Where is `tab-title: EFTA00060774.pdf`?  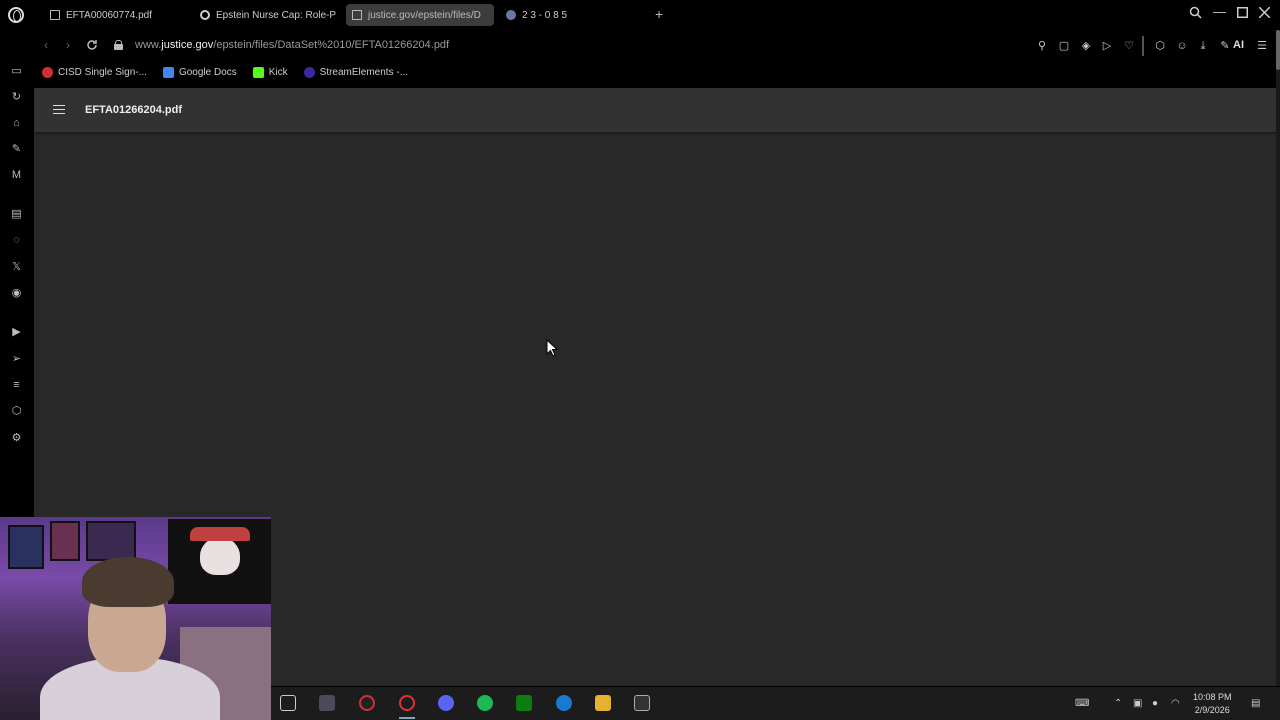 tab-title: EFTA00060774.pdf is located at coordinates (109, 15).